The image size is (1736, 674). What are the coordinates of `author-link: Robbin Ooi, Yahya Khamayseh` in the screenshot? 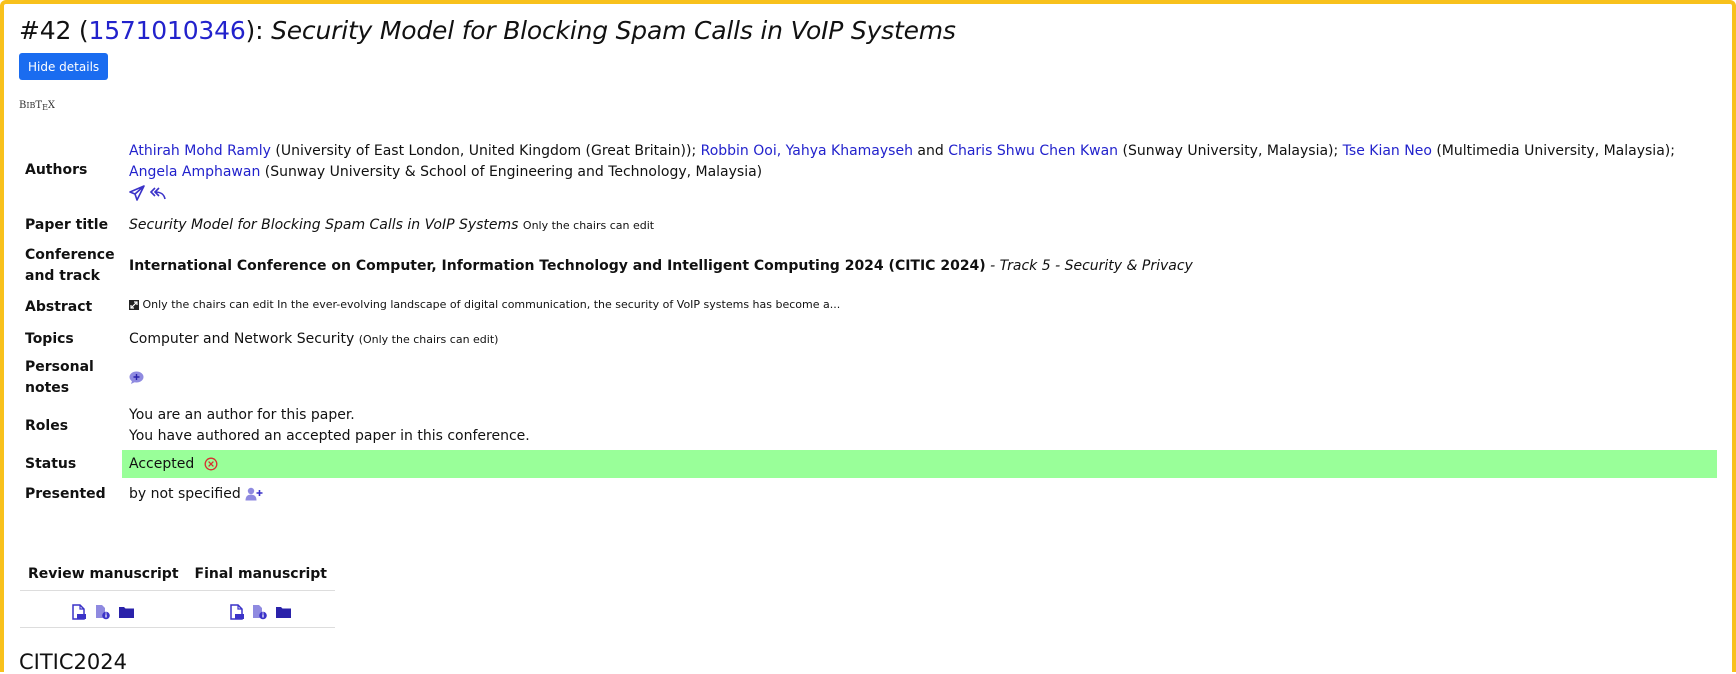 It's located at (807, 151).